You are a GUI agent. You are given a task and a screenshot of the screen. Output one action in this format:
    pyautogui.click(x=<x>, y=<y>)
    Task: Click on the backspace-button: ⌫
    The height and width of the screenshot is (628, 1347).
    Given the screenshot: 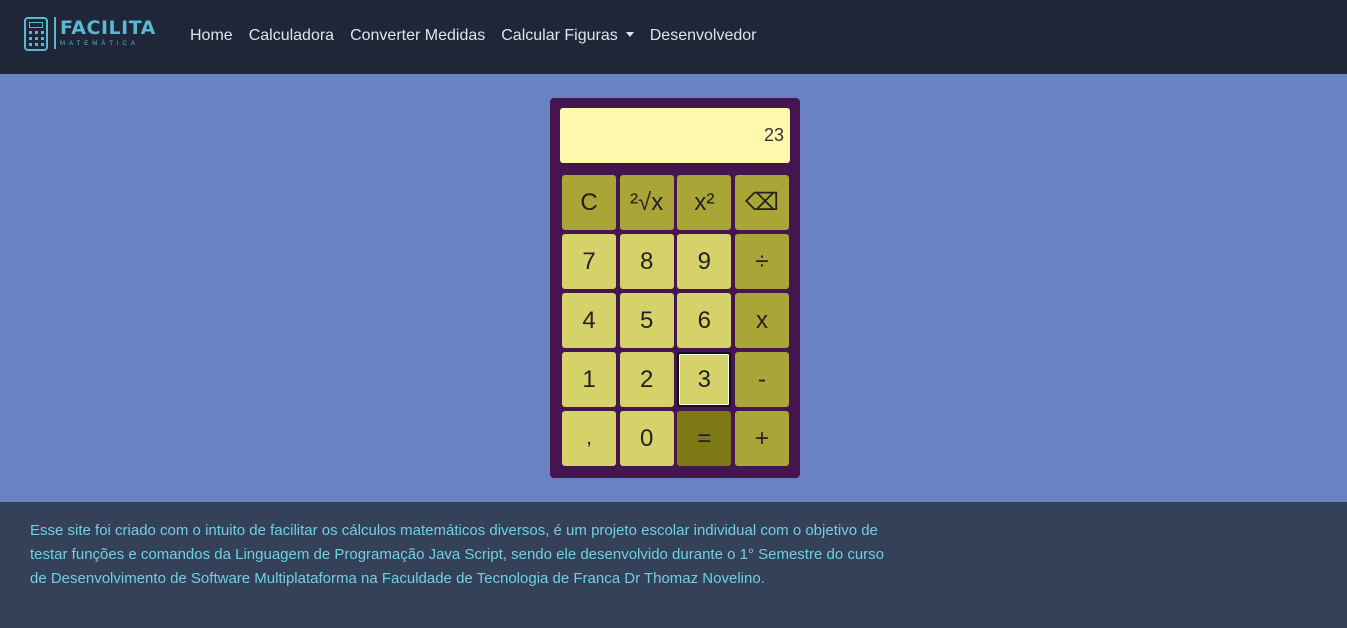 What is the action you would take?
    pyautogui.click(x=761, y=202)
    